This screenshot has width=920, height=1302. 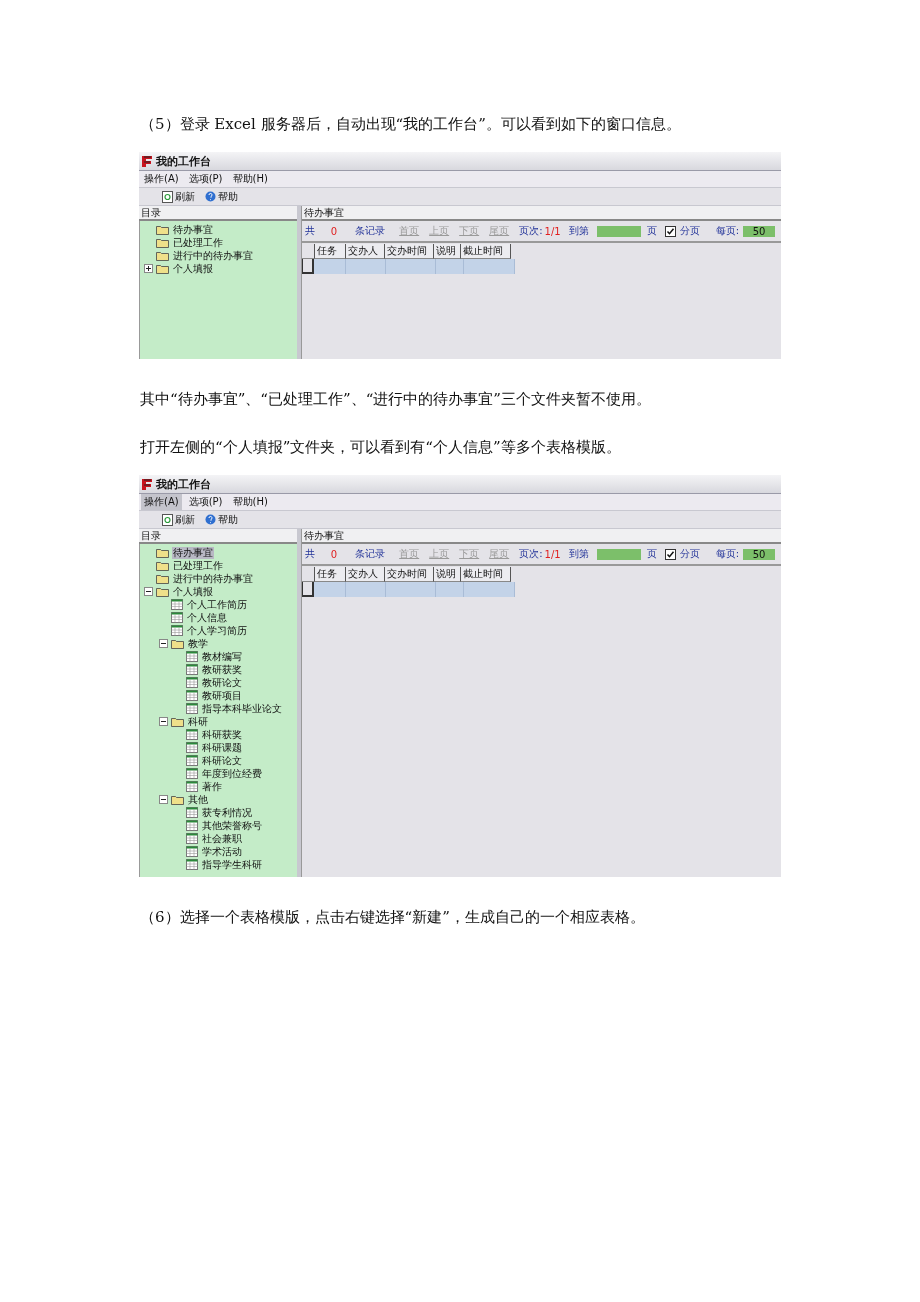 What do you see at coordinates (222, 695) in the screenshot?
I see `tree-item: 教研项目` at bounding box center [222, 695].